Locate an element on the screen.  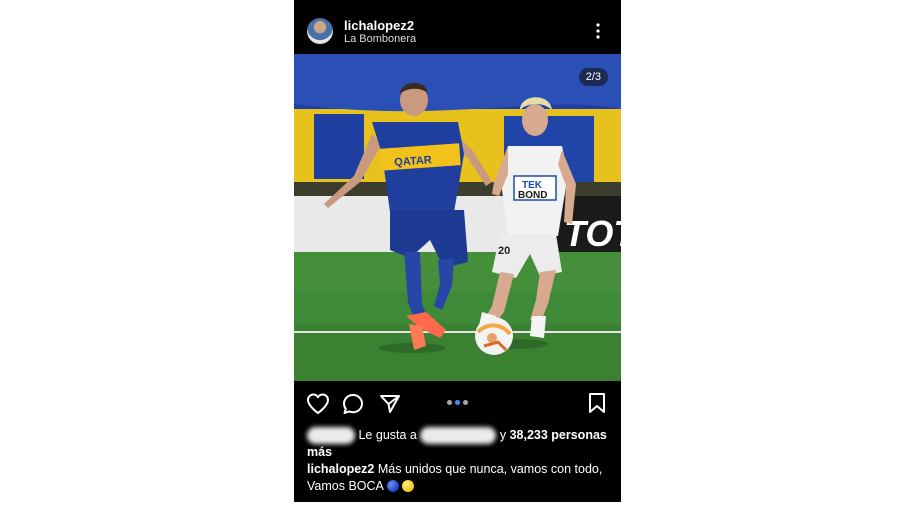
more-options-icon is located at coordinates (598, 31).